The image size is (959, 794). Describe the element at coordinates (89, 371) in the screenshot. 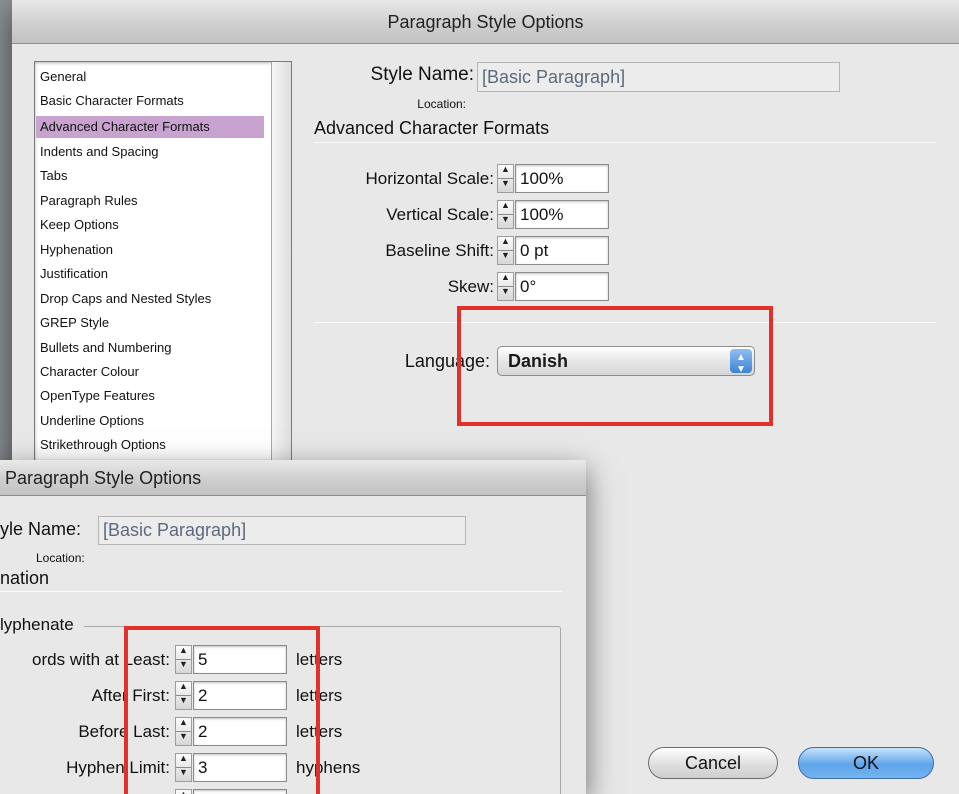

I see `category-item-character-colour: Character Colour` at that location.